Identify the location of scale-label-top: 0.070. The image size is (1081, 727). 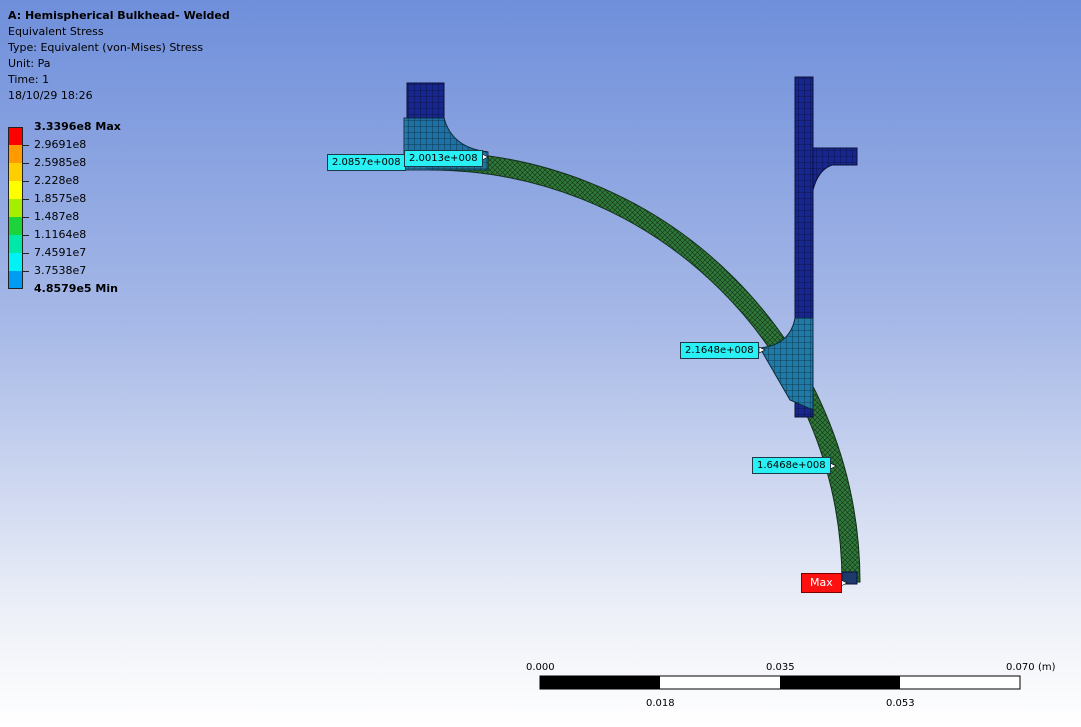
(1020, 667).